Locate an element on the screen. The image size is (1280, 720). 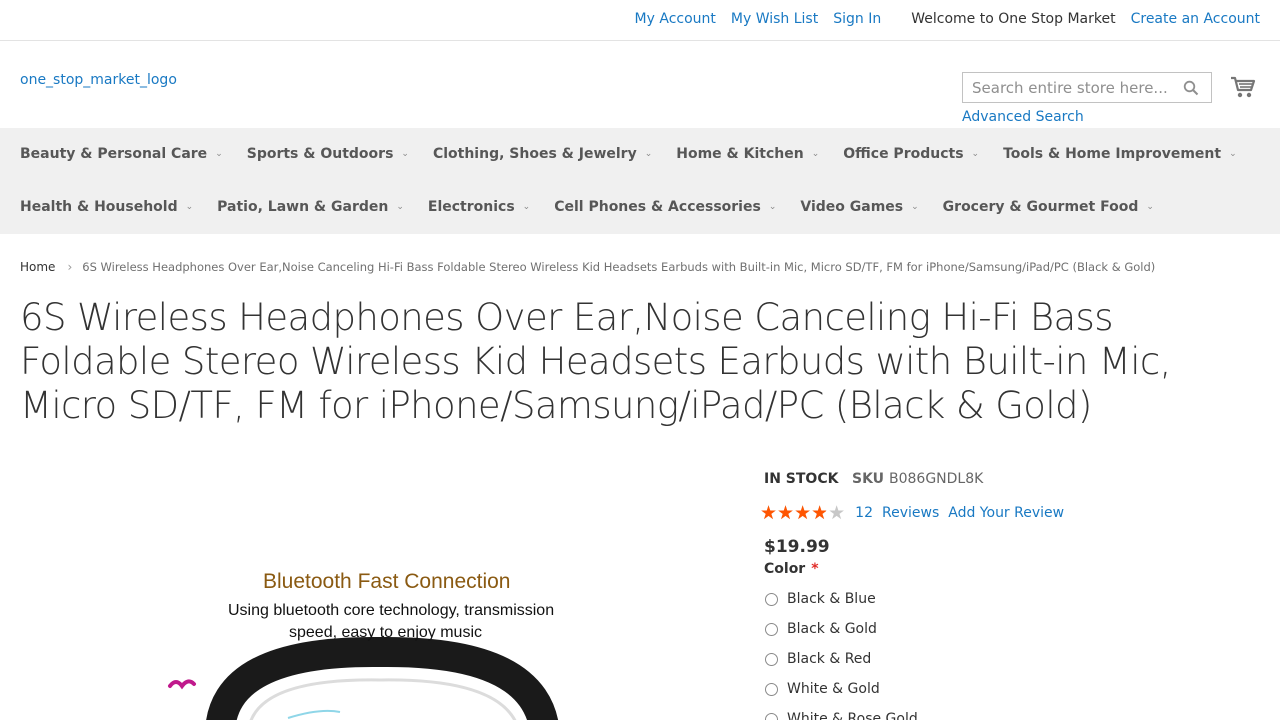
nav-item-label: Health & Household is located at coordinates (99, 207).